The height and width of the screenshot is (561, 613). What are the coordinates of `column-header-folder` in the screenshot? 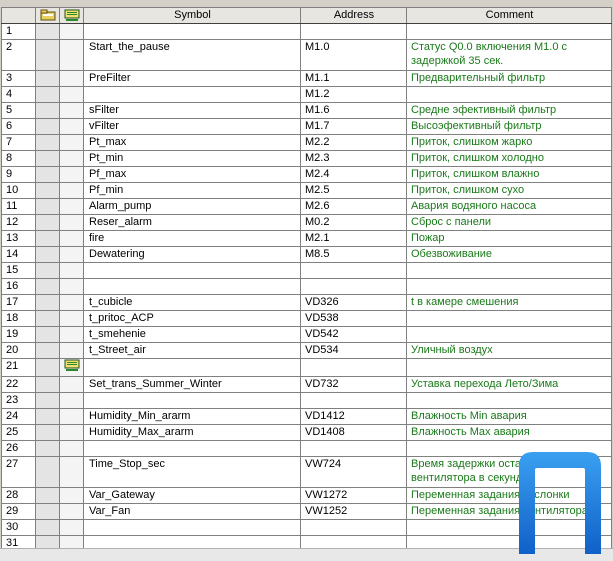 It's located at (47, 15).